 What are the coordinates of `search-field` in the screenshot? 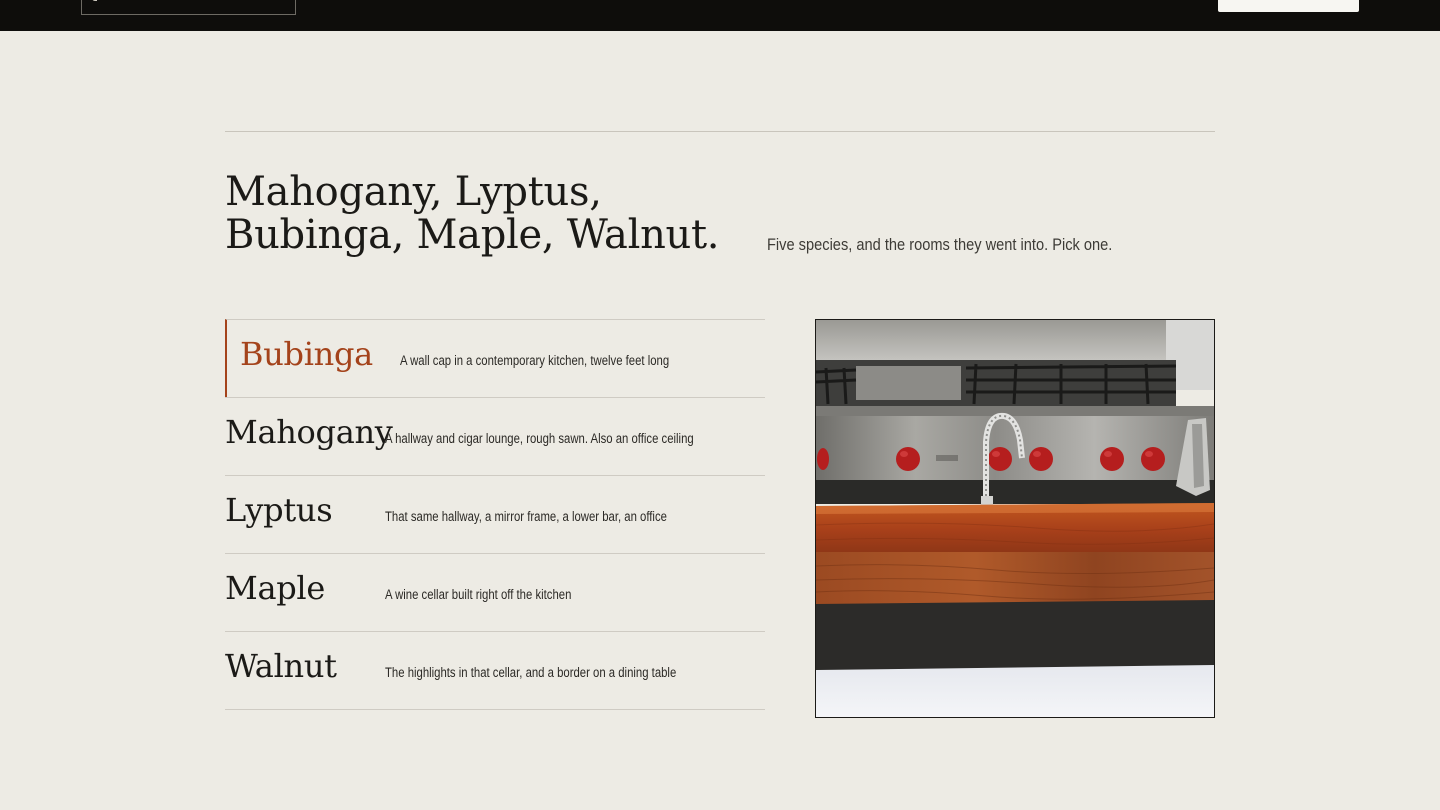 It's located at (188, 7).